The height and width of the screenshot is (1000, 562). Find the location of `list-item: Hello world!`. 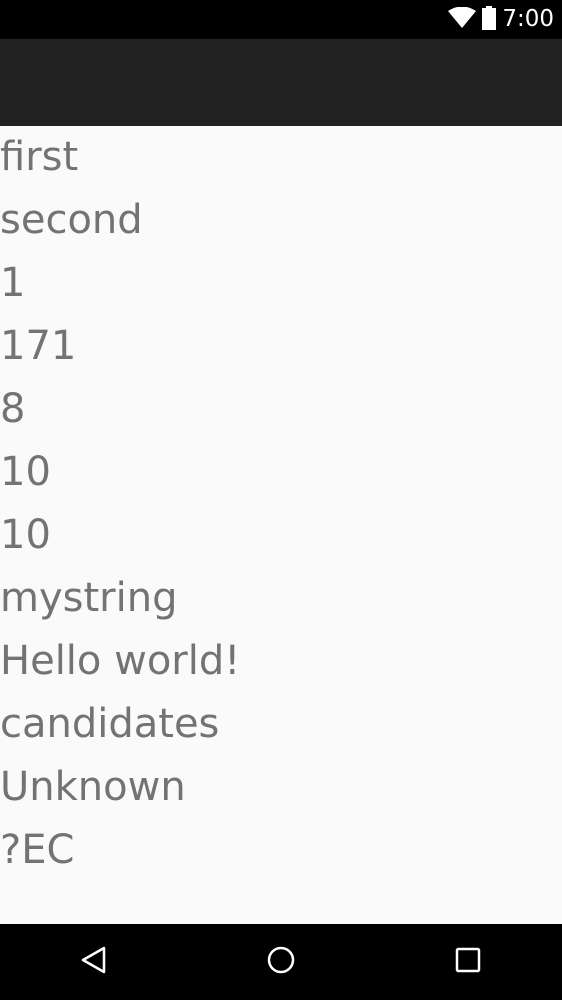

list-item: Hello world! is located at coordinates (281, 661).